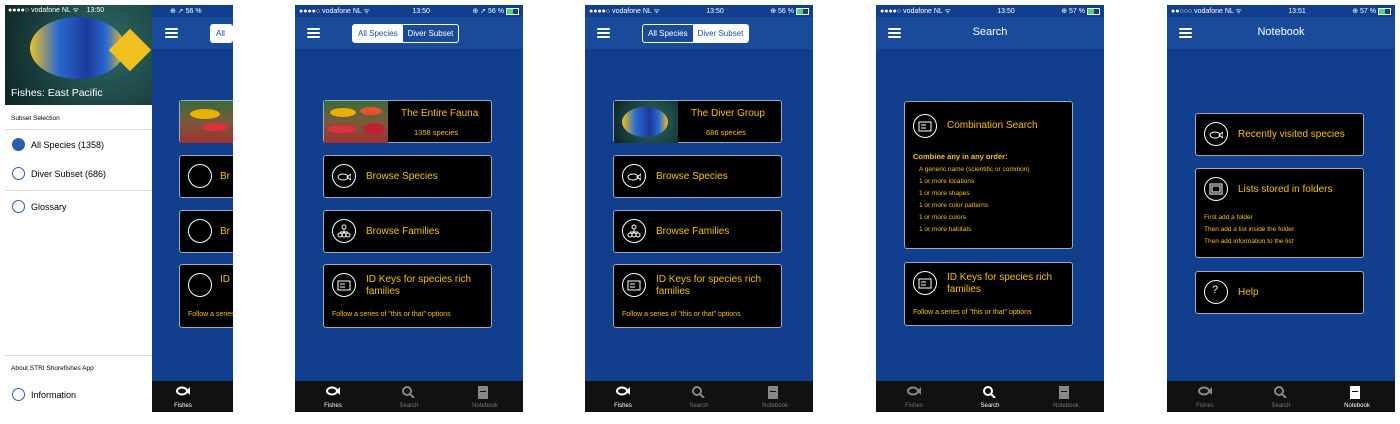 The height and width of the screenshot is (424, 1400). What do you see at coordinates (1279, 292) in the screenshot?
I see `help-card: ? Help` at bounding box center [1279, 292].